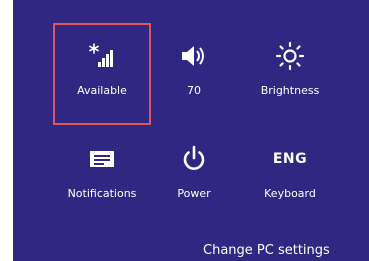  Describe the element at coordinates (102, 90) in the screenshot. I see `network-label: Available` at that location.